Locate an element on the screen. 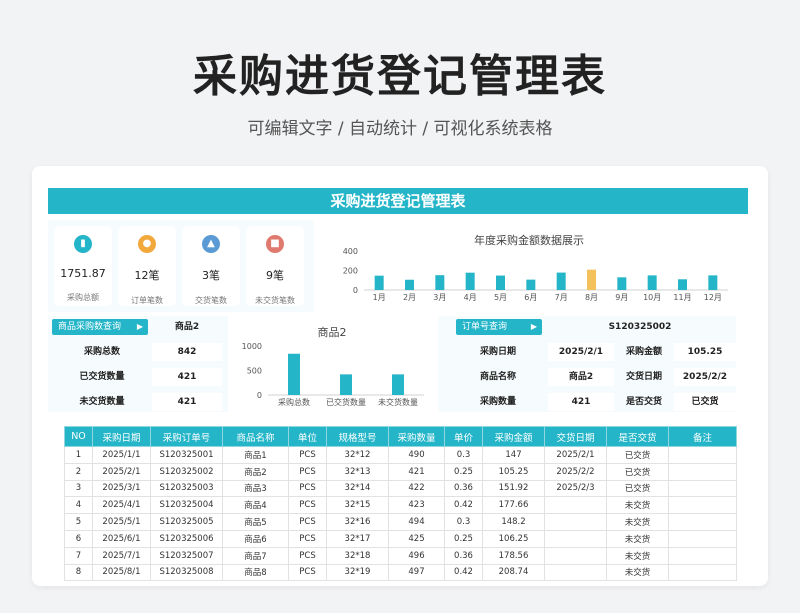  table-cell: 2025/7/1 is located at coordinates (121, 555).